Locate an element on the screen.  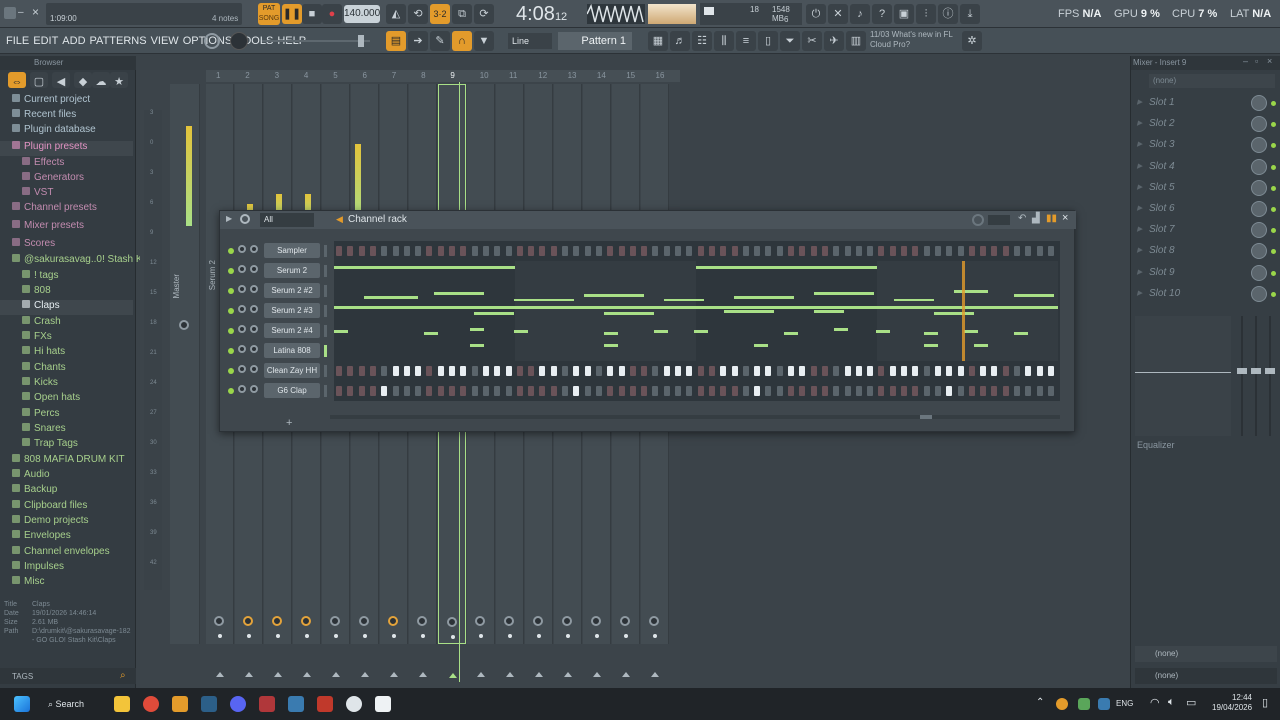
pause-button: ❚❚ is located at coordinates (292, 14).